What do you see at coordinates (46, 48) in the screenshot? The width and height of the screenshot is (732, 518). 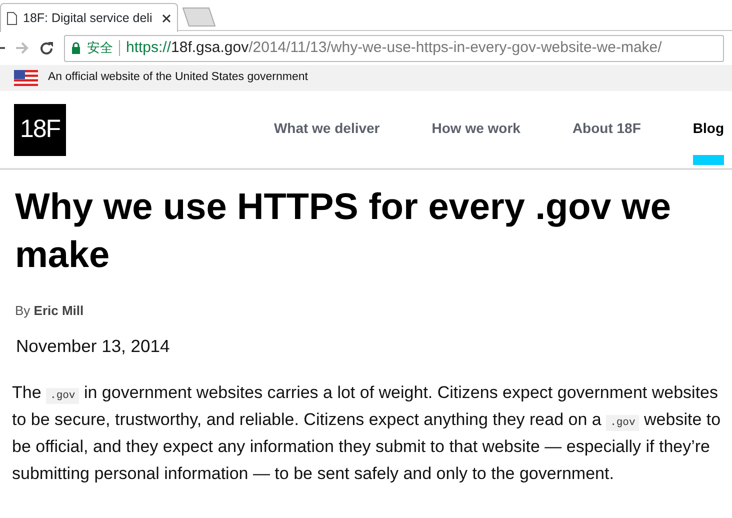 I see `reload-icon` at bounding box center [46, 48].